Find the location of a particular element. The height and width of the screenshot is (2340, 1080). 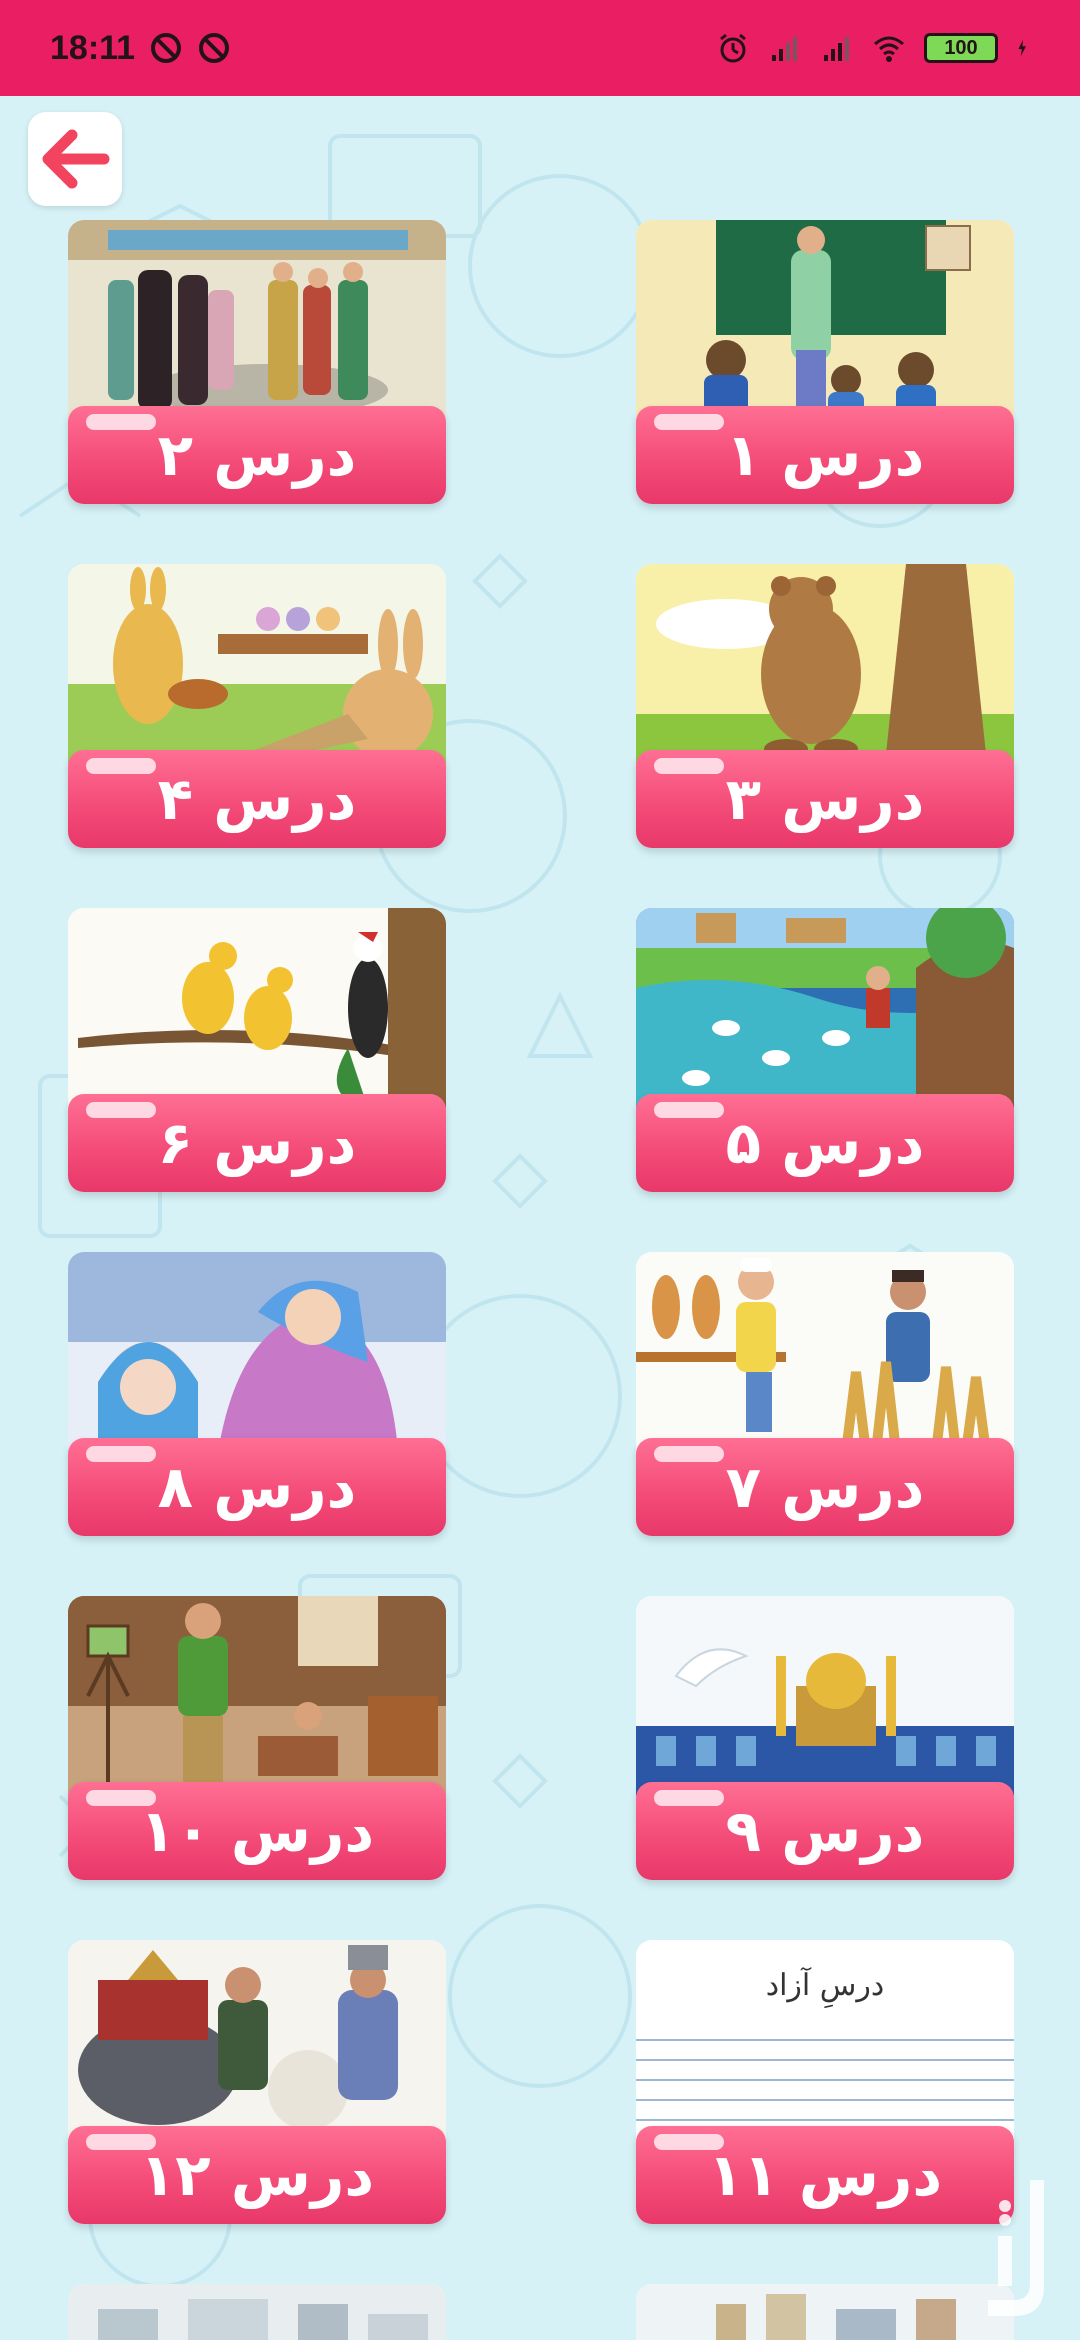

wifi-icon is located at coordinates (889, 49).